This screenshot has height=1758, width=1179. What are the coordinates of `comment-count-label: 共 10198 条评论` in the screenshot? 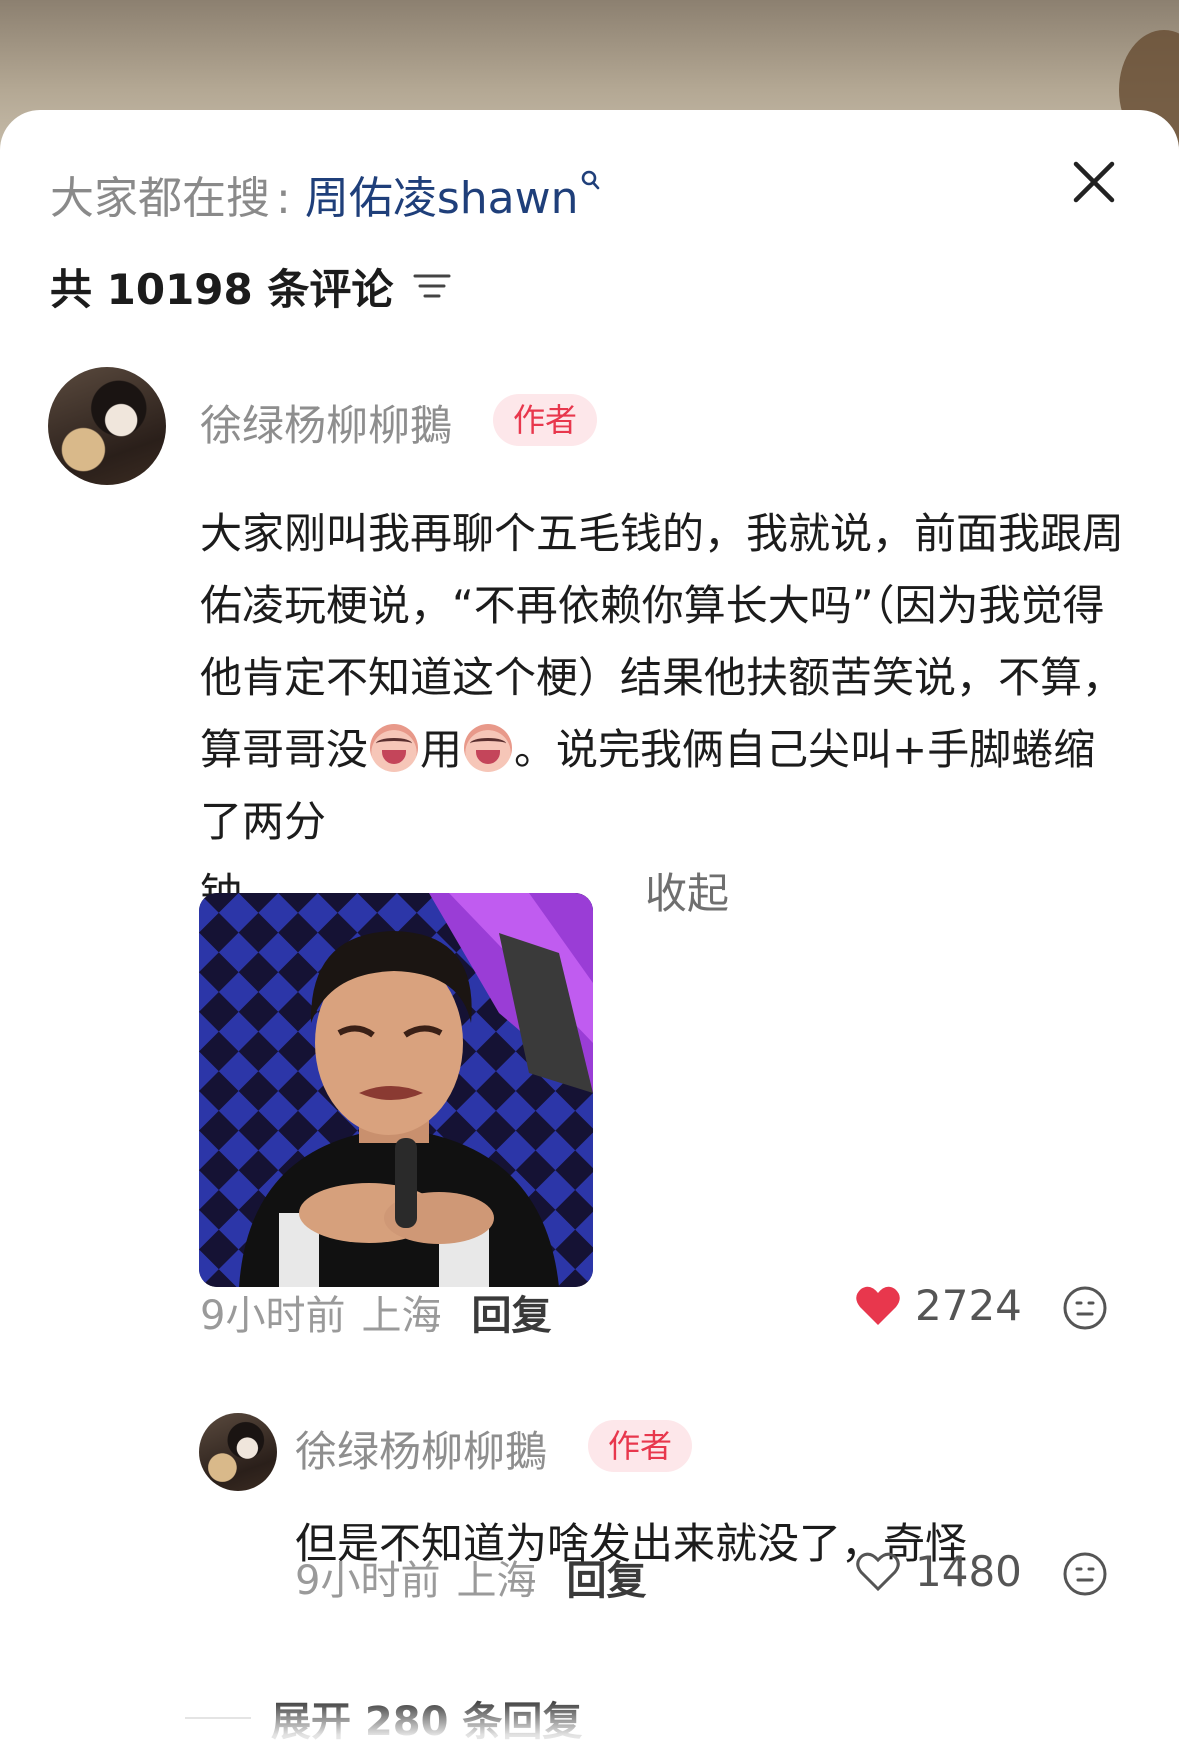 It's located at (222, 289).